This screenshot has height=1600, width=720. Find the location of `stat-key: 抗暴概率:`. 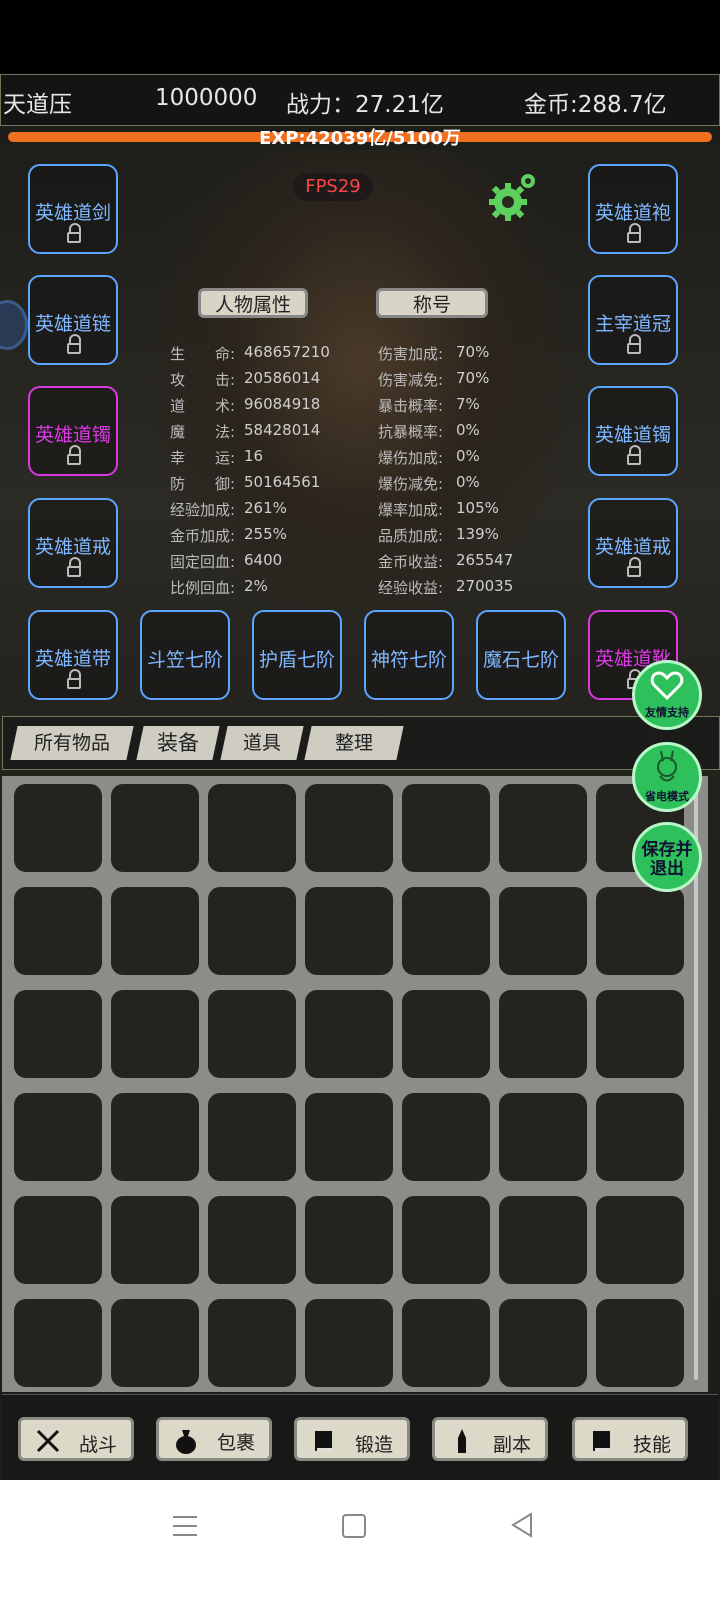

stat-key: 抗暴概率: is located at coordinates (411, 432).